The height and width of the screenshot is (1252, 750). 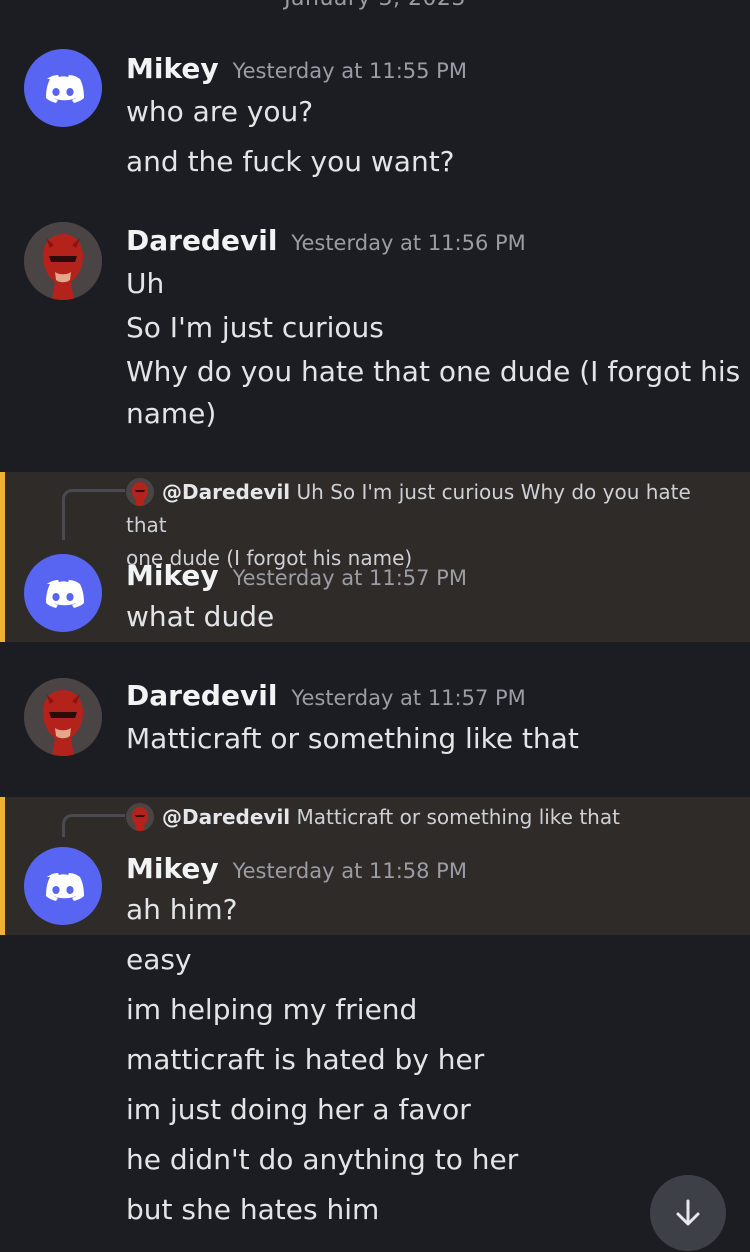 I want to click on scroll-to-bottom-button, so click(x=688, y=1213).